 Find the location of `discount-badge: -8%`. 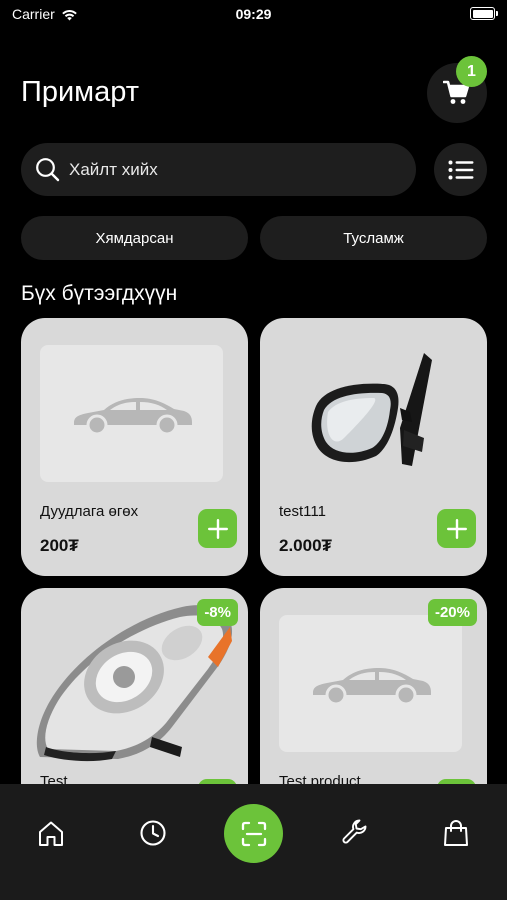

discount-badge: -8% is located at coordinates (217, 612).